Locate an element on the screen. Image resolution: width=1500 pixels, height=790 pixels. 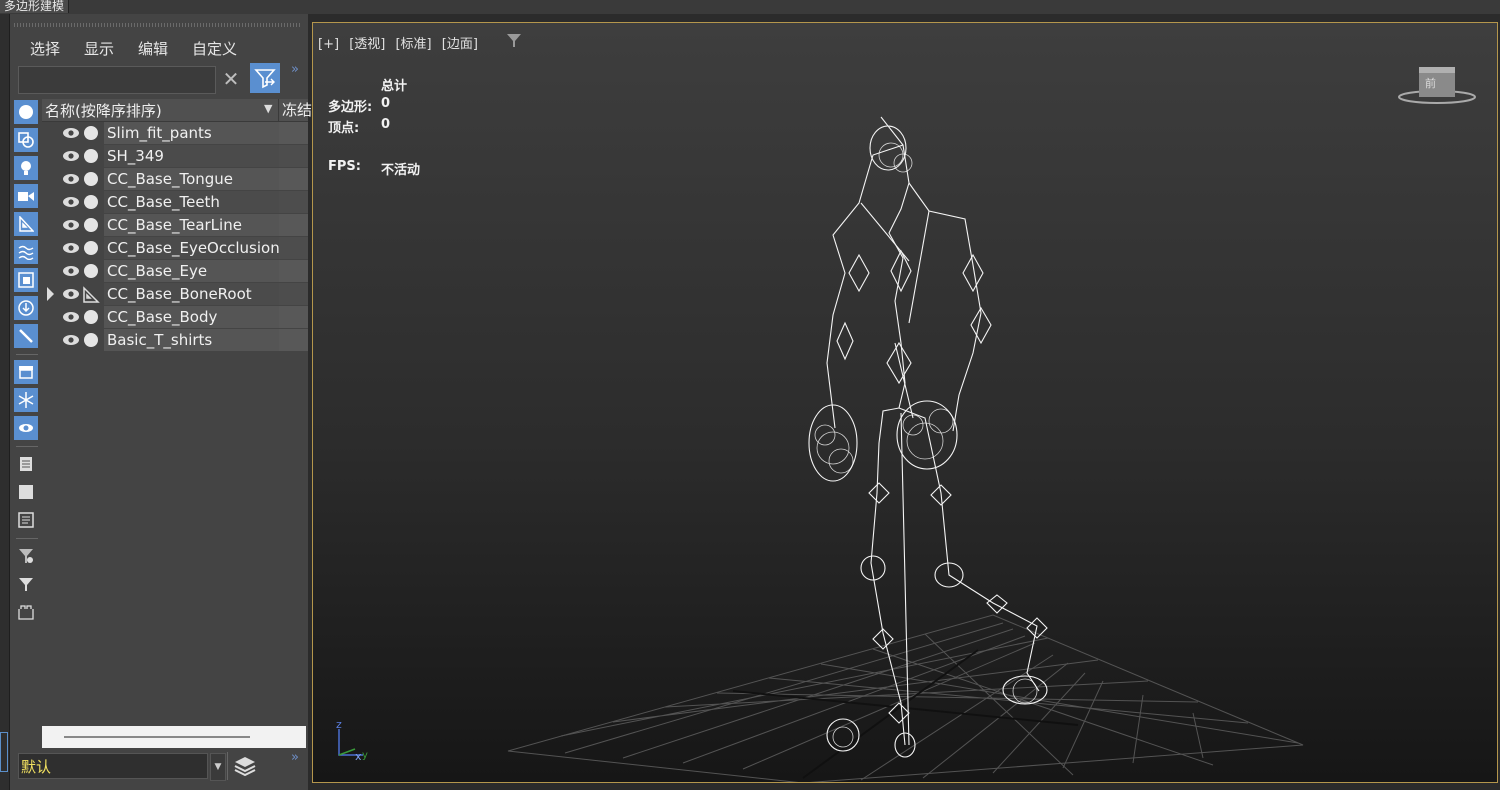
viewport-filter-icon is located at coordinates (514, 40).